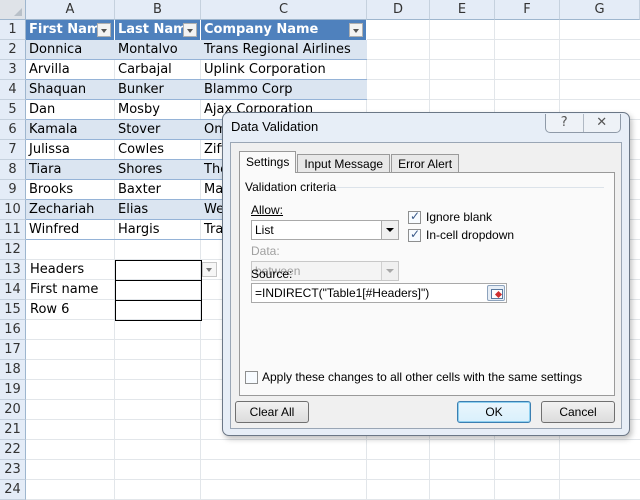 This screenshot has width=640, height=500. I want to click on table-cell: Baxter, so click(158, 190).